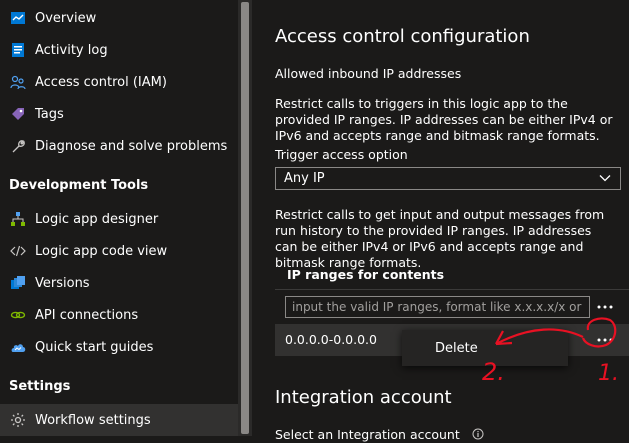 The width and height of the screenshot is (629, 443). Describe the element at coordinates (66, 18) in the screenshot. I see `sidebar-item-label: Overview` at that location.